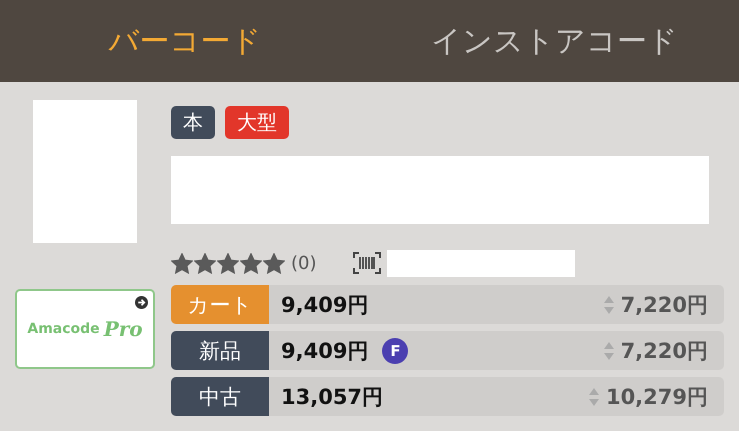  I want to click on brand-label: Amacode, so click(63, 329).